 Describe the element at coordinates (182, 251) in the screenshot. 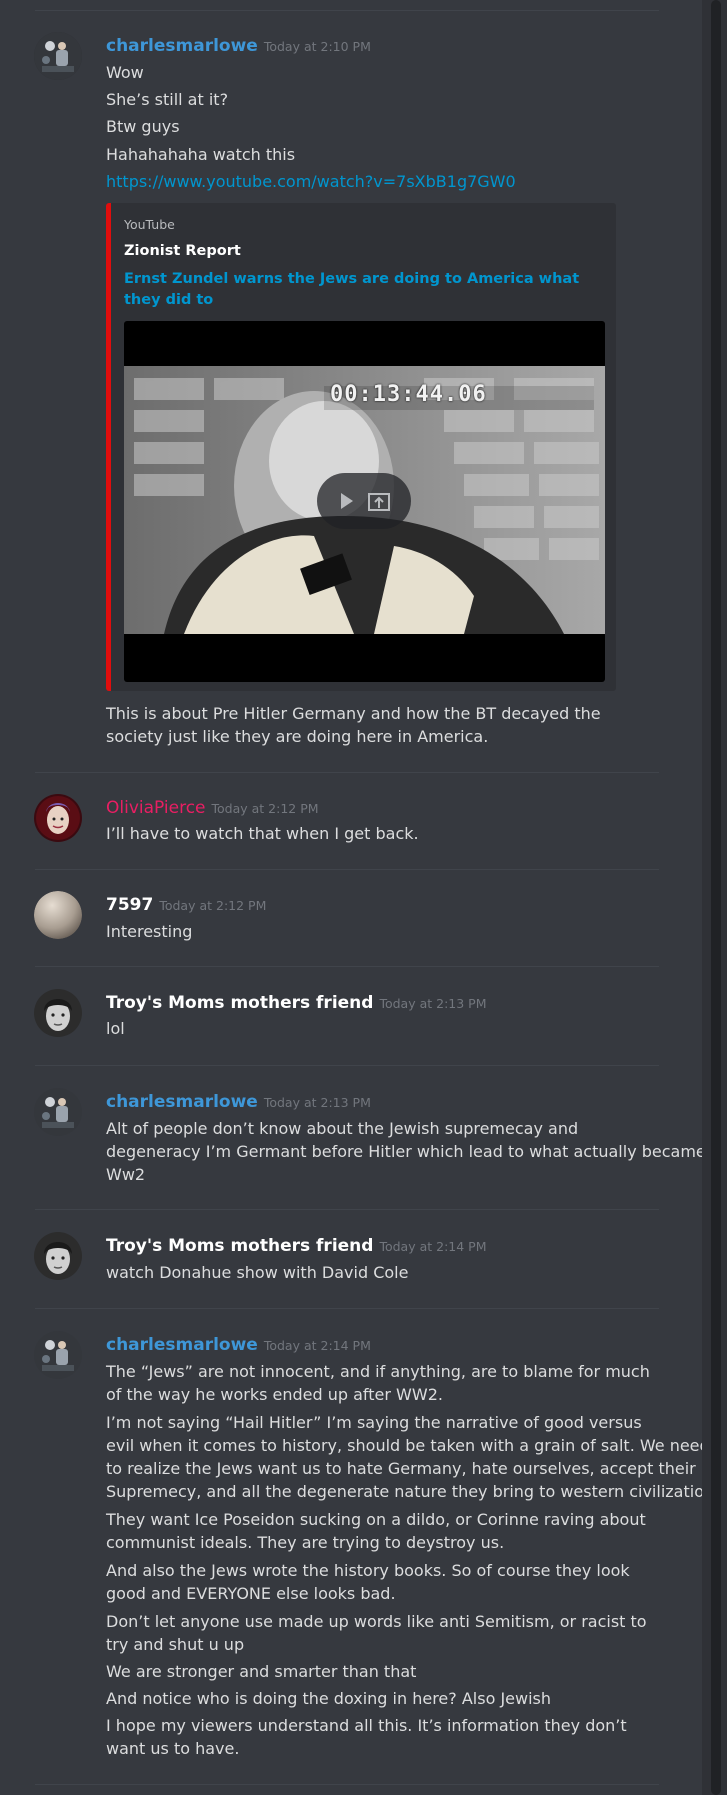

I see `embed-author: Zionist Report` at that location.